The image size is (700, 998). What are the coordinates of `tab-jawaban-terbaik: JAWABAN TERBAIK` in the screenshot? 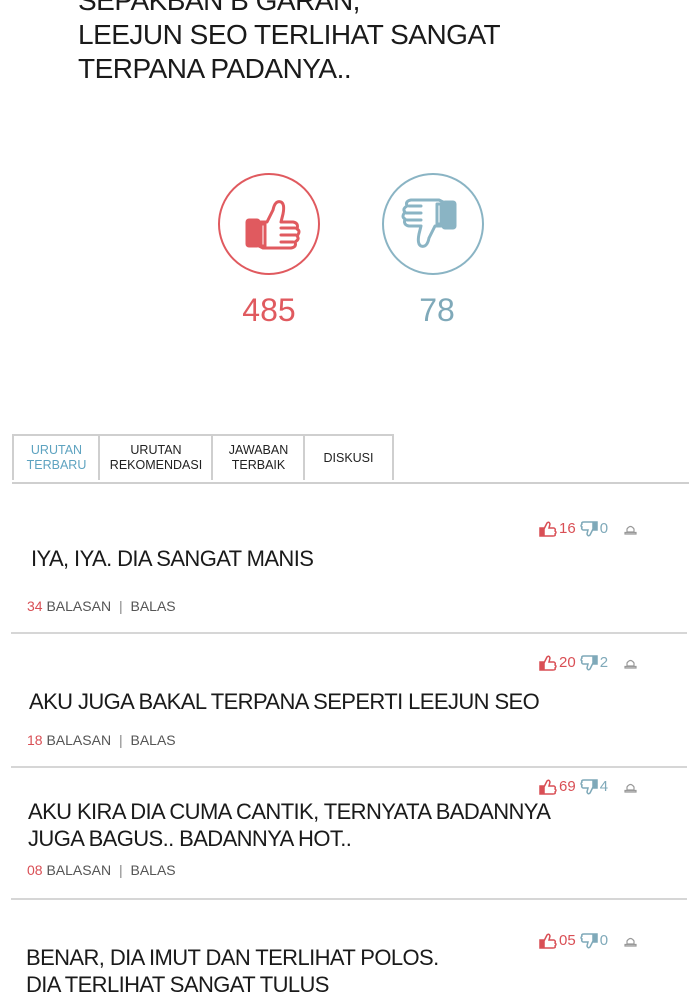 It's located at (257, 457).